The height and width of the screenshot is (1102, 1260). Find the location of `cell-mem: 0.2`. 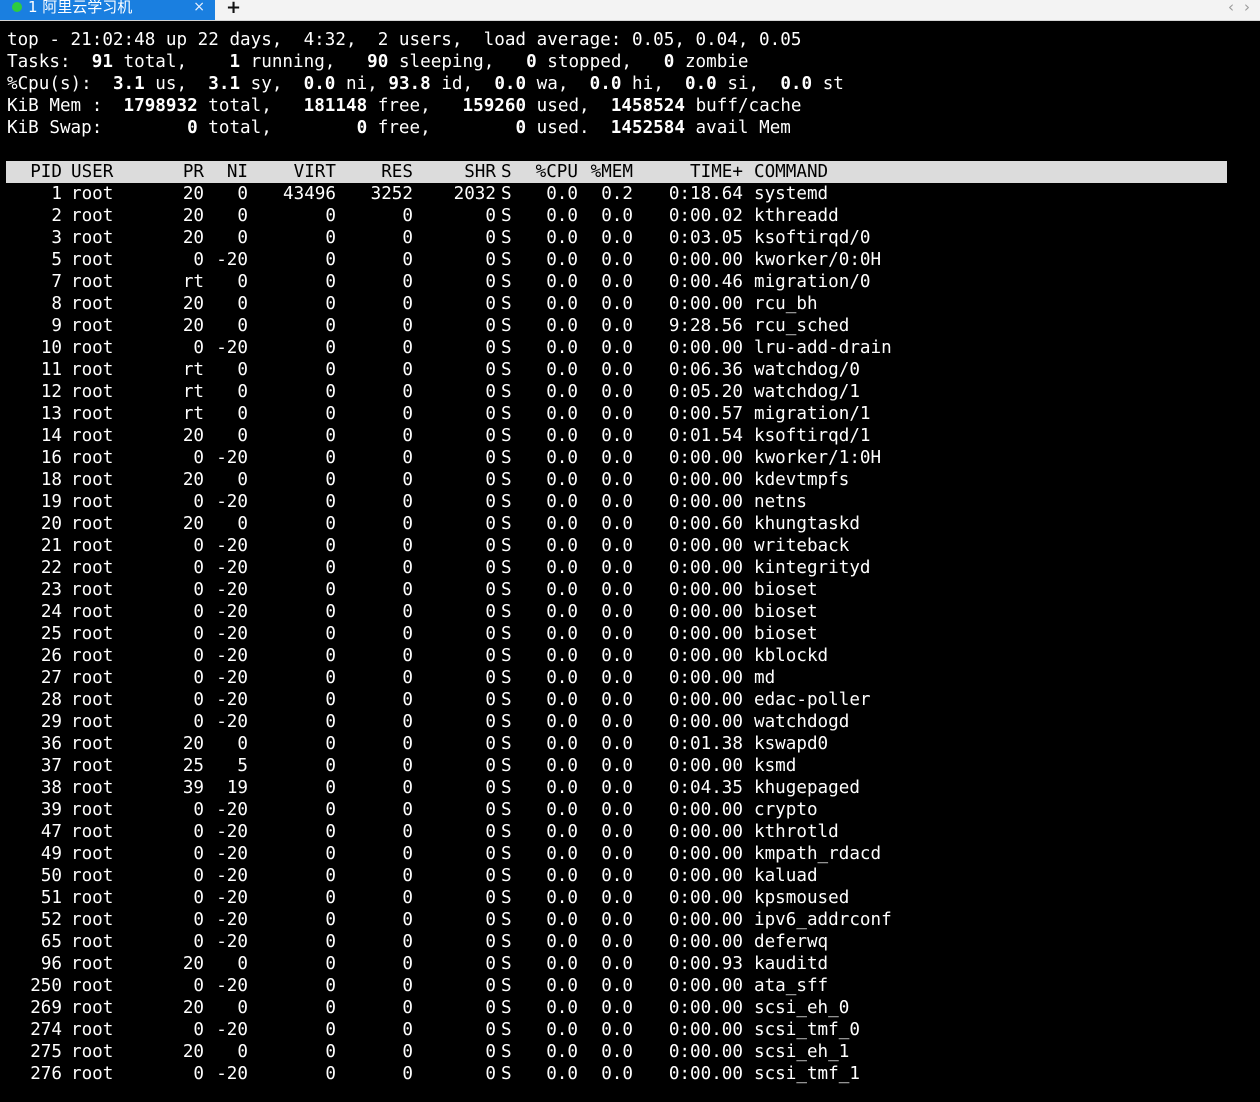

cell-mem: 0.2 is located at coordinates (617, 194).